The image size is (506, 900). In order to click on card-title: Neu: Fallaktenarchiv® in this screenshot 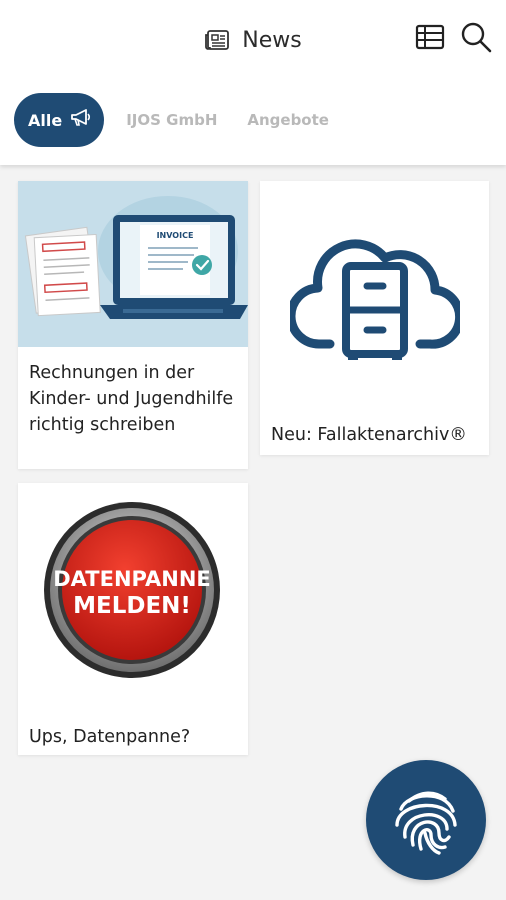, I will do `click(369, 435)`.